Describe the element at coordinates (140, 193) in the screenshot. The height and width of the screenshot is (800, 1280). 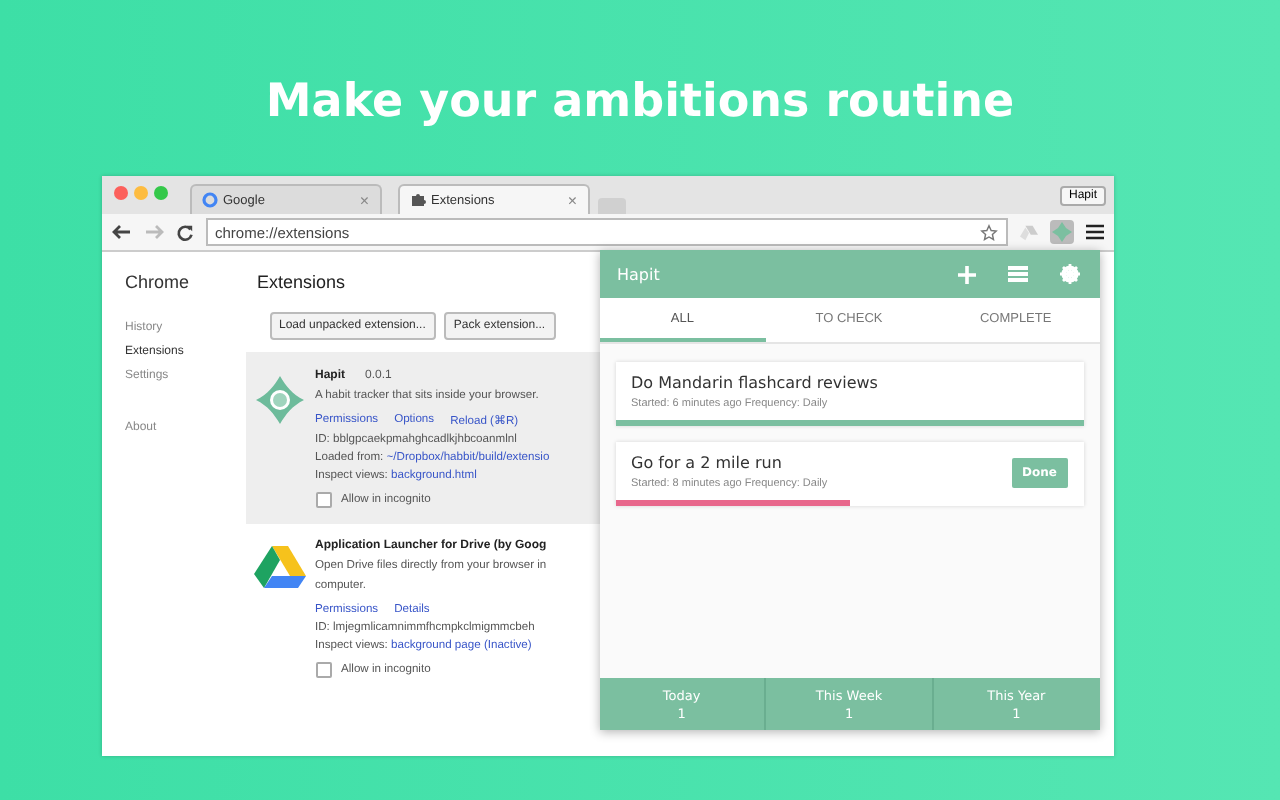
I see `minimize-icon` at that location.